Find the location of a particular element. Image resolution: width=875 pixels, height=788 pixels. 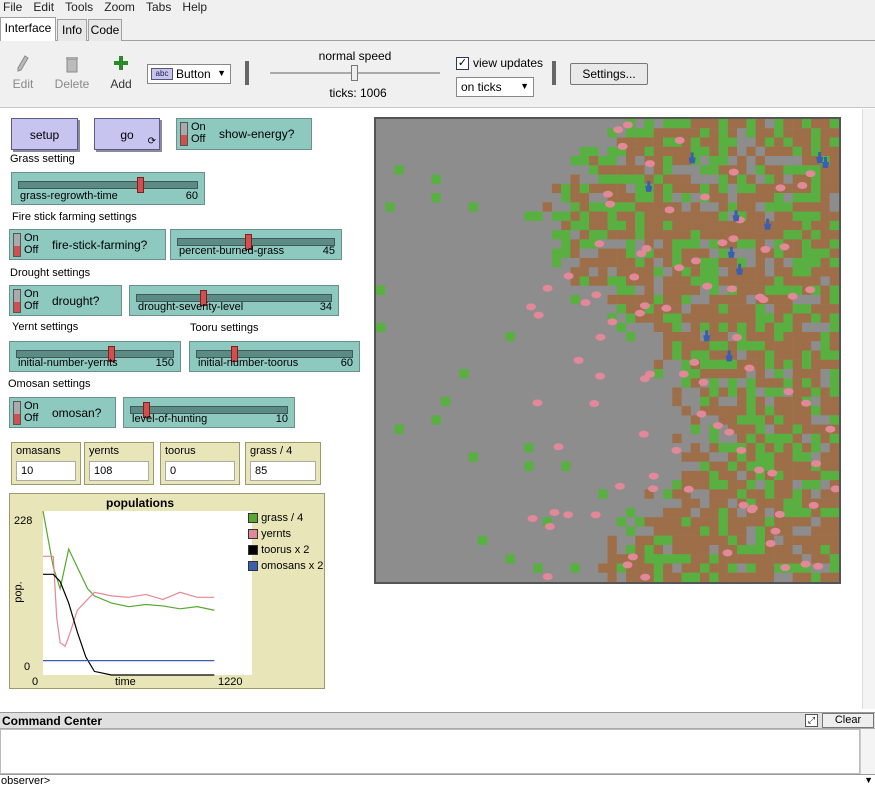

menu-file: File is located at coordinates (13, 7).